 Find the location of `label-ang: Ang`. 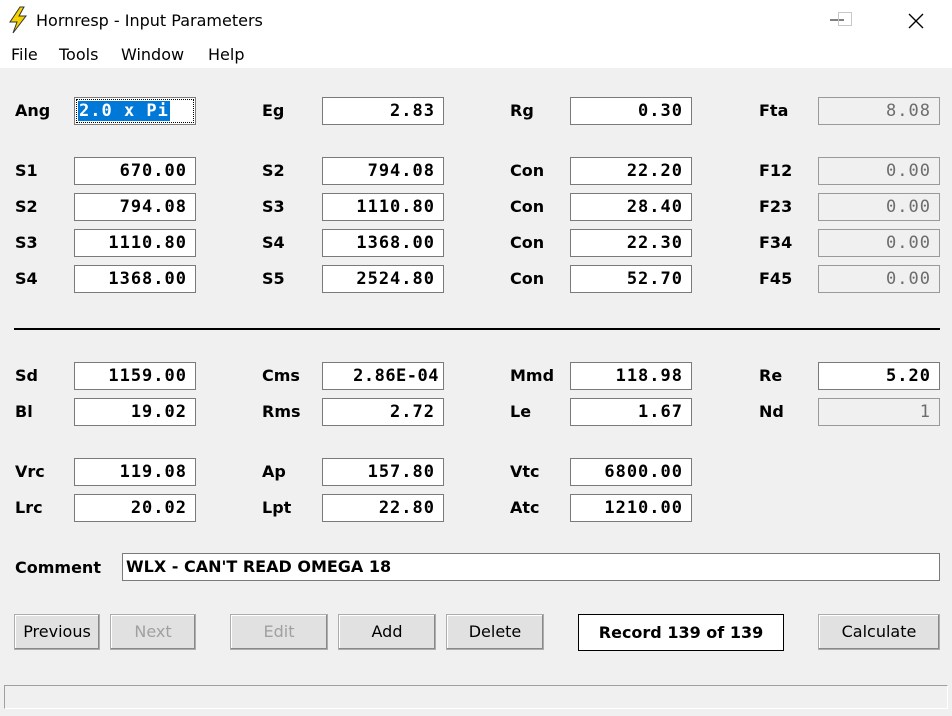

label-ang: Ang is located at coordinates (33, 110).